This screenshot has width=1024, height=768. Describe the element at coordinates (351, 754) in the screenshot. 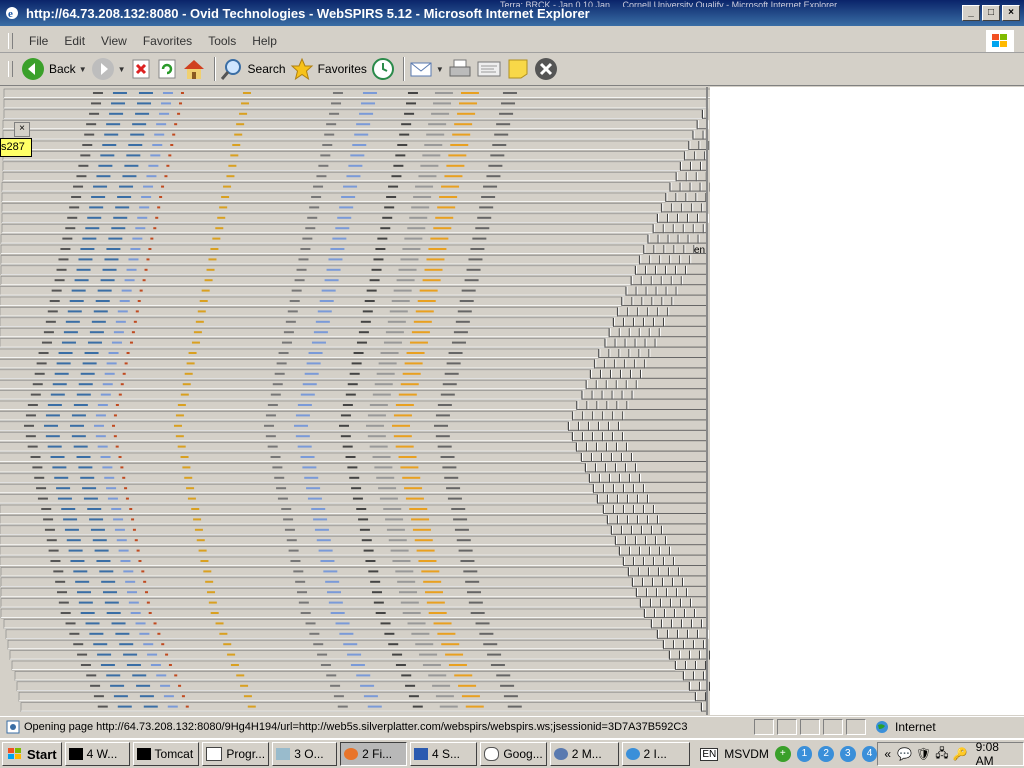

I see `firefox-icon` at that location.